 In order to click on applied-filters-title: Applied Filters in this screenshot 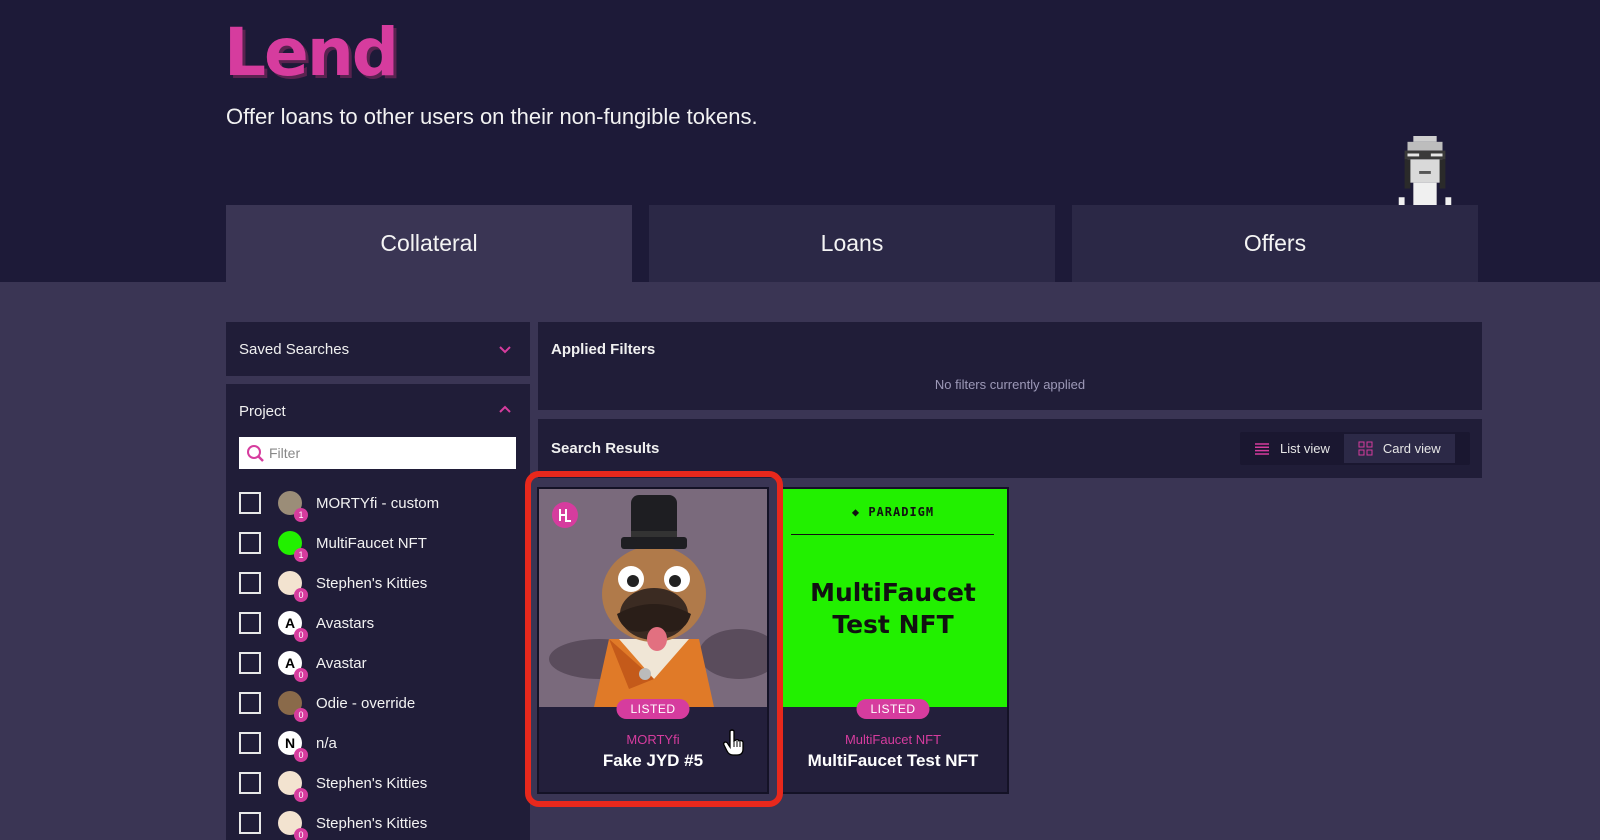, I will do `click(603, 349)`.